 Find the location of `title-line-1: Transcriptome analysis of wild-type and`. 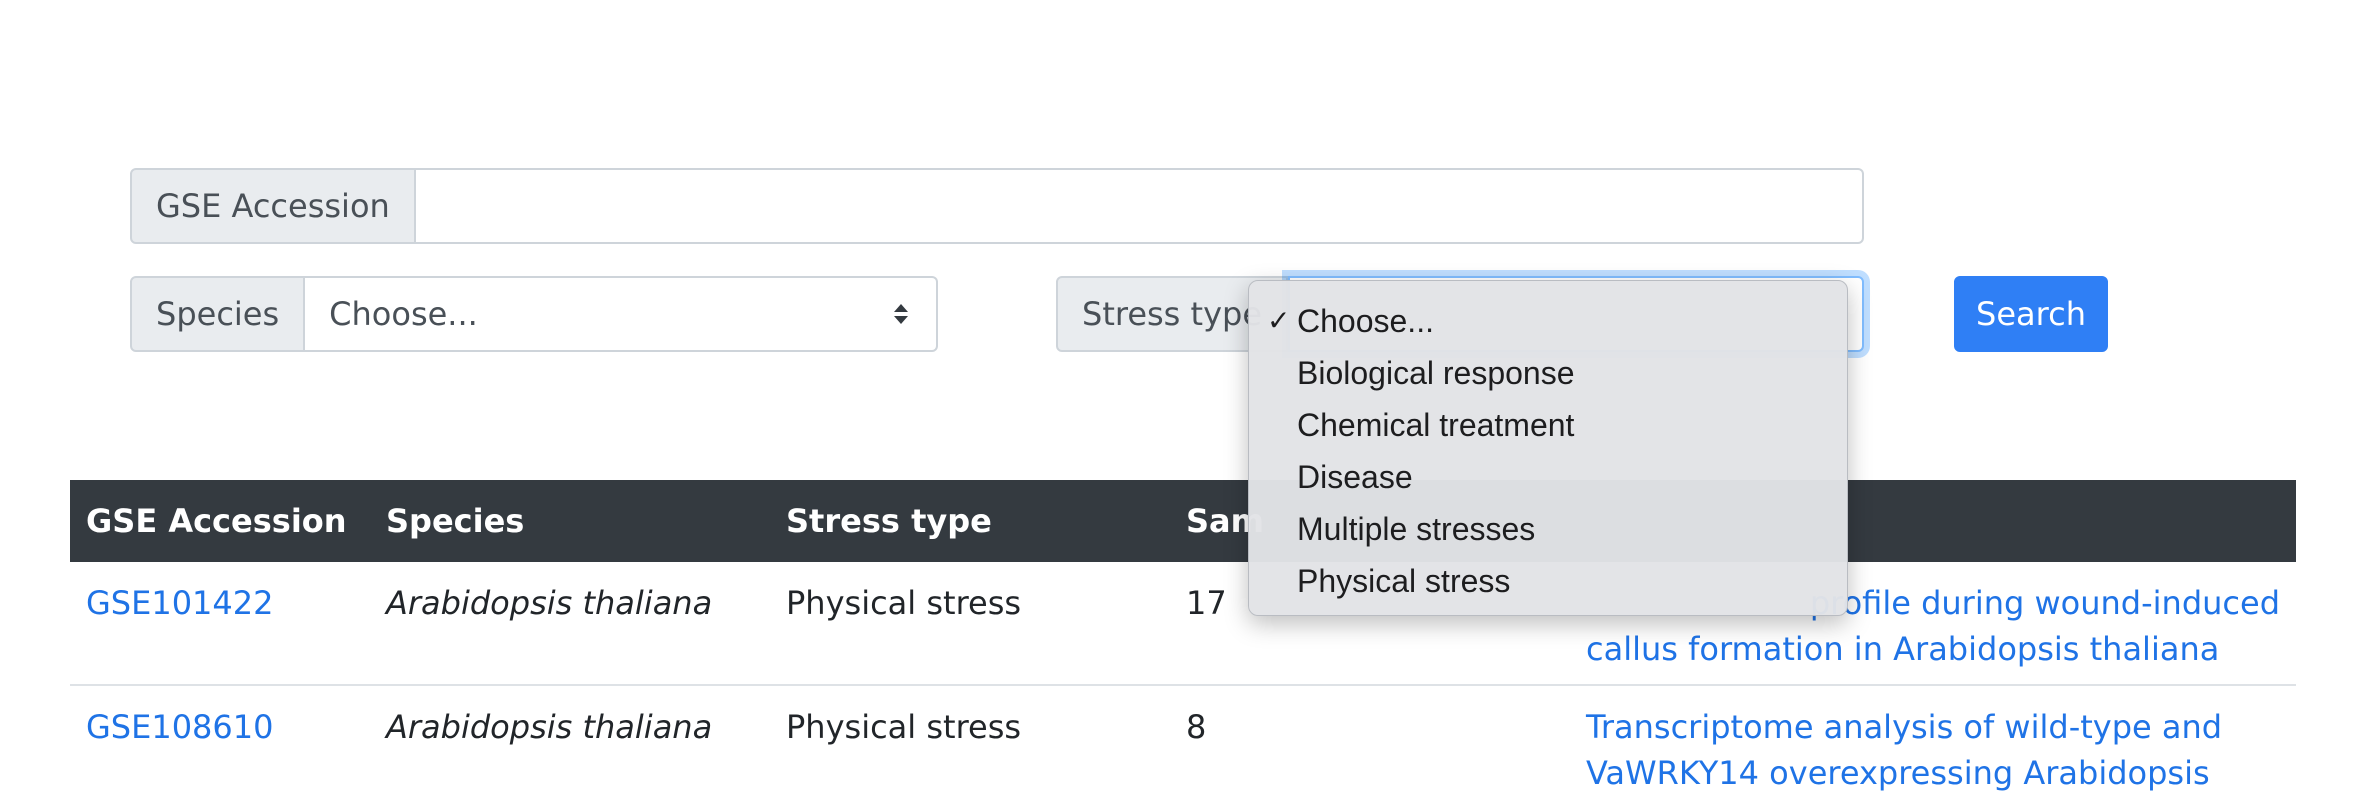

title-line-1: Transcriptome analysis of wild-type and is located at coordinates (1904, 727).